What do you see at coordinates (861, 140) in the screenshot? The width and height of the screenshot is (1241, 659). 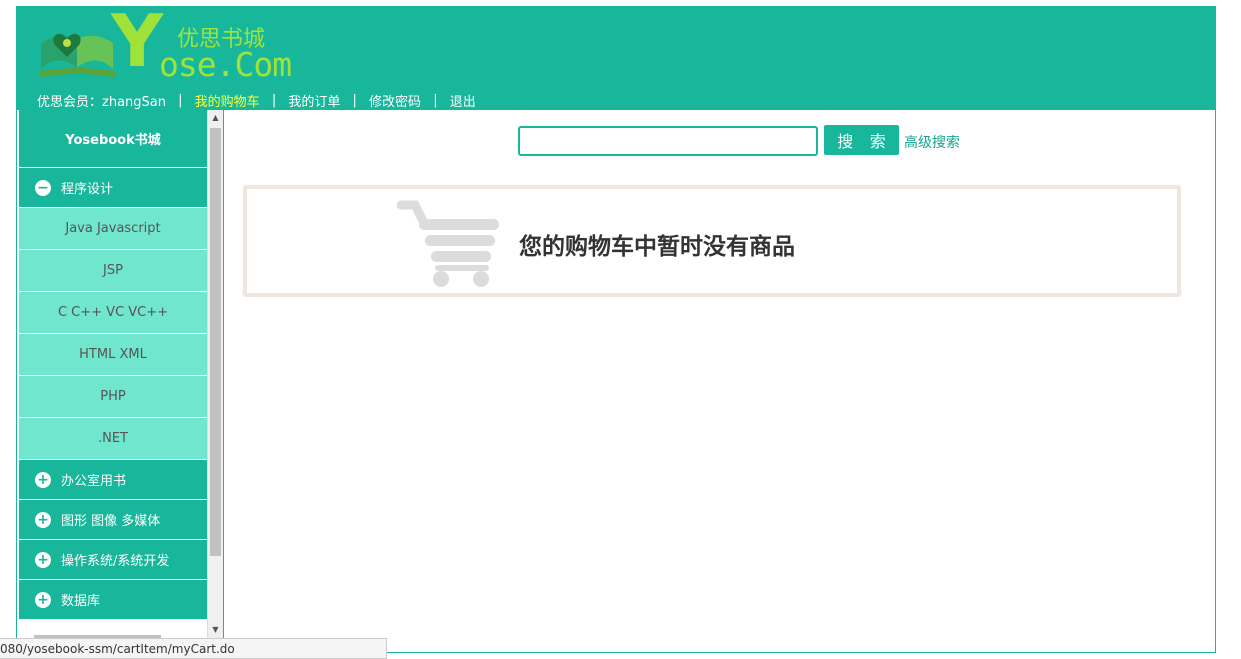 I see `search-button: 搜 索` at bounding box center [861, 140].